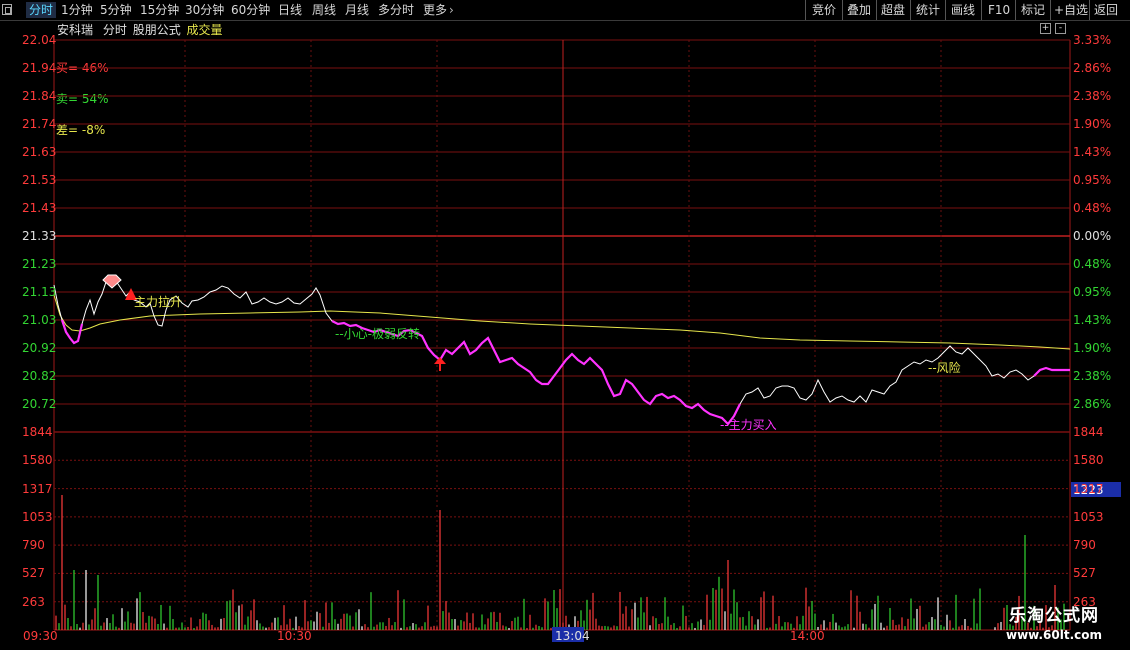 Image resolution: width=1130 pixels, height=650 pixels. What do you see at coordinates (39, 348) in the screenshot?
I see `price-tick: 20.92` at bounding box center [39, 348].